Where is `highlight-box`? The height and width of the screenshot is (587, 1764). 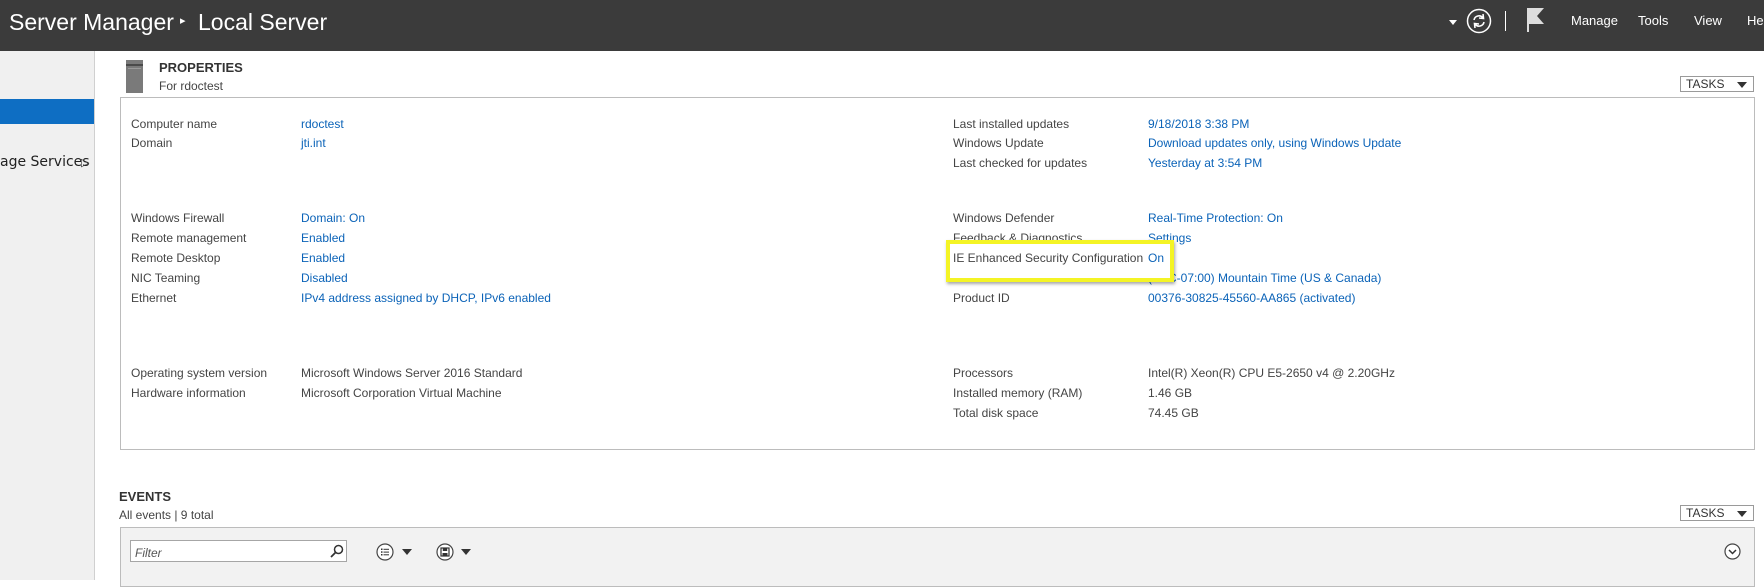 highlight-box is located at coordinates (1060, 261).